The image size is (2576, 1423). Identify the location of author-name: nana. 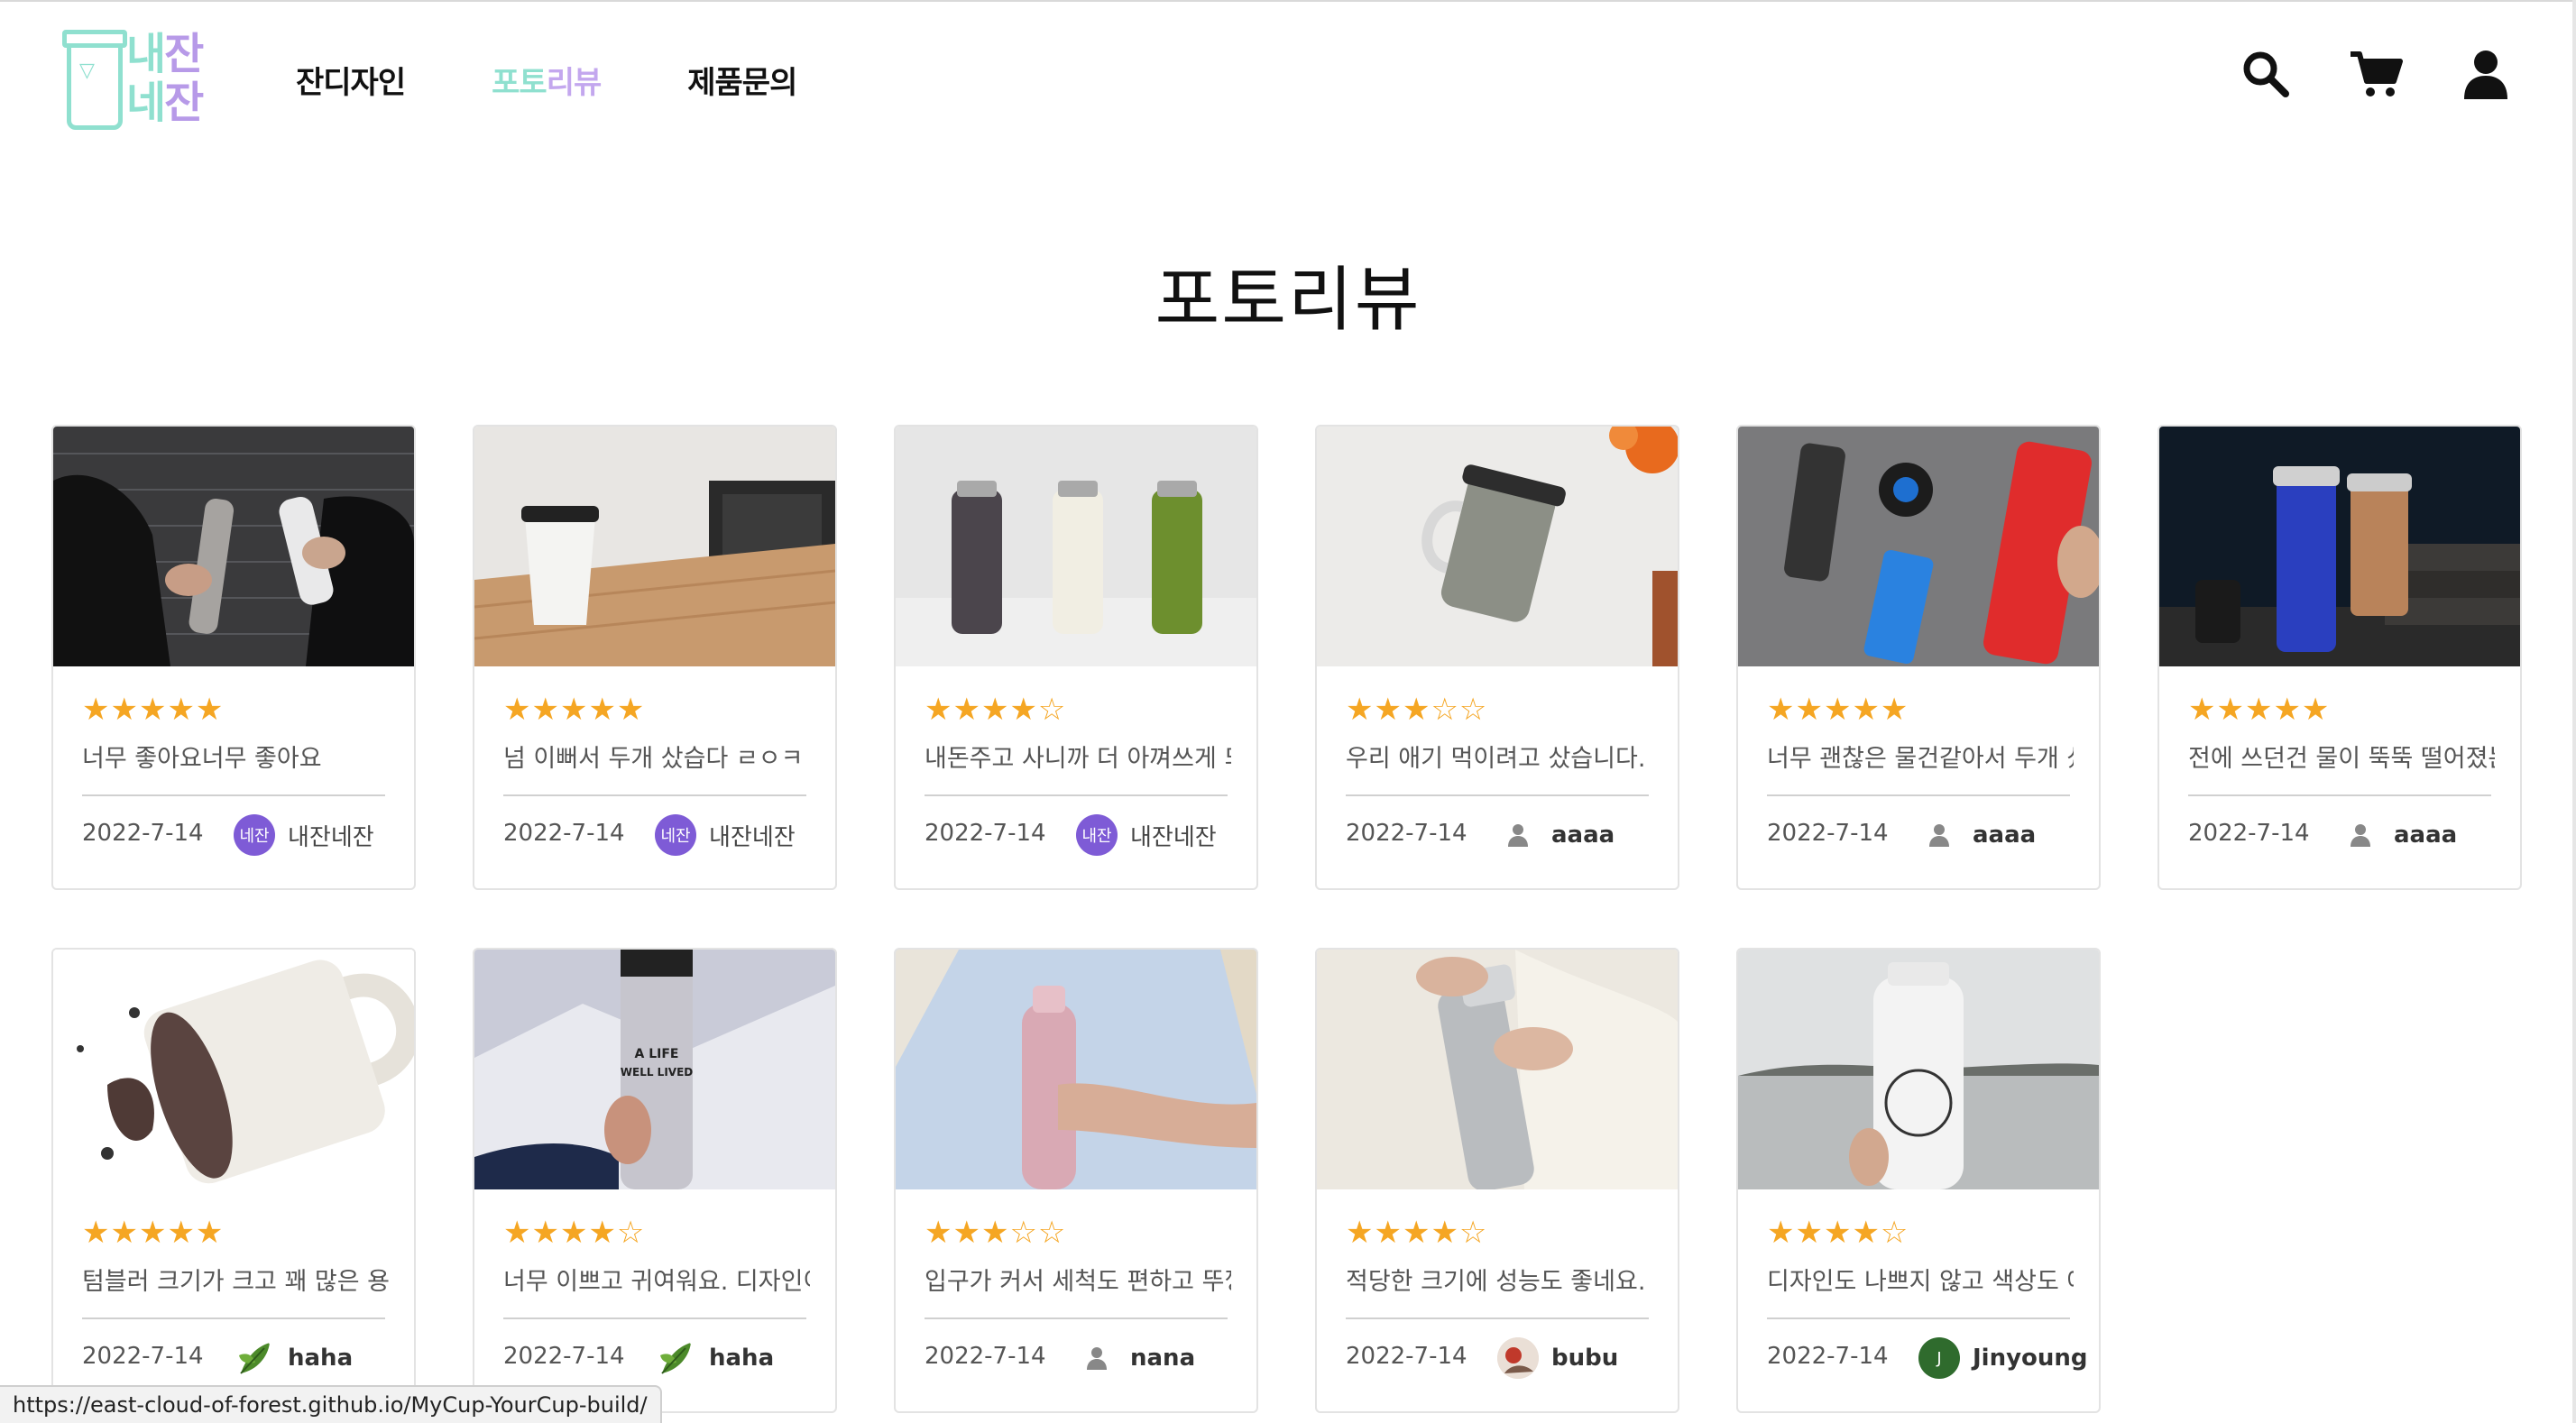
(1163, 1358).